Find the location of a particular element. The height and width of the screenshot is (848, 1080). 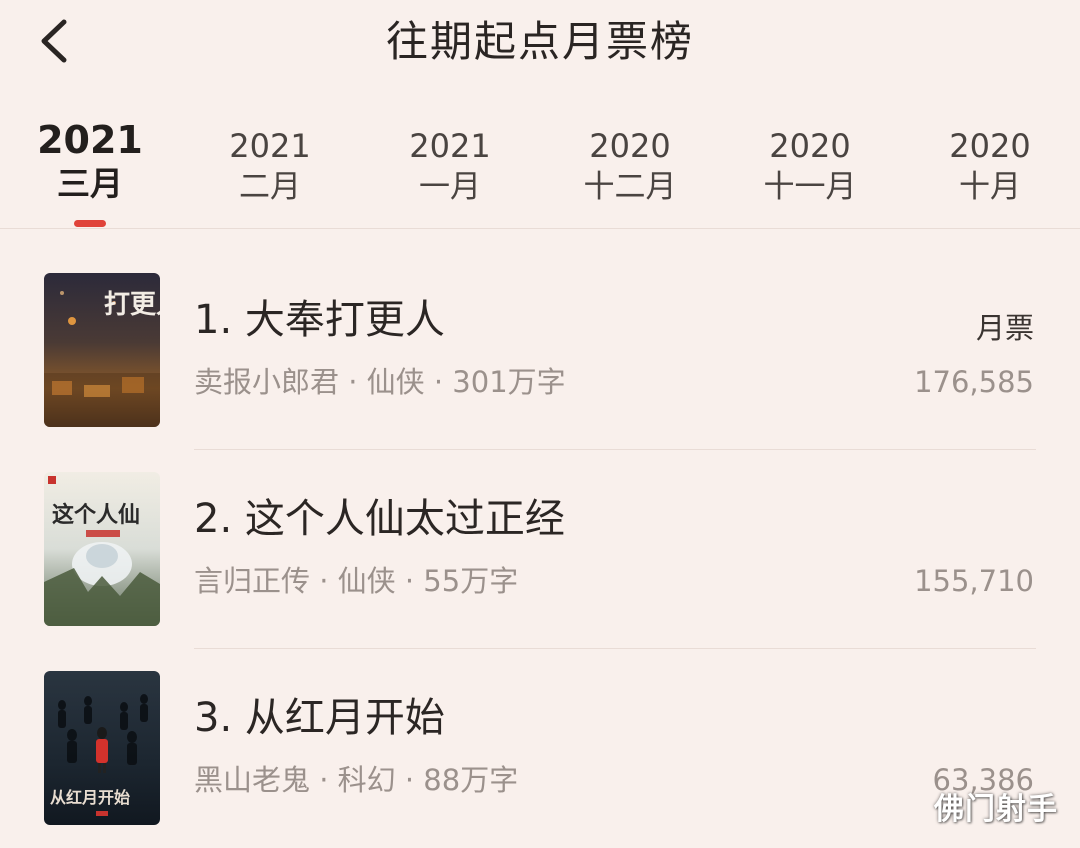

tab-2021-january: 2021 一月 is located at coordinates (450, 168).